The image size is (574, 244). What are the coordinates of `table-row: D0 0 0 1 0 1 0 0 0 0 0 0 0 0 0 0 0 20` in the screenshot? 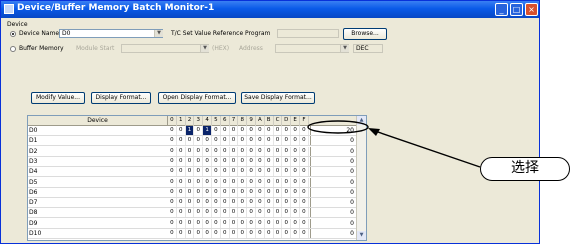 It's located at (193, 131).